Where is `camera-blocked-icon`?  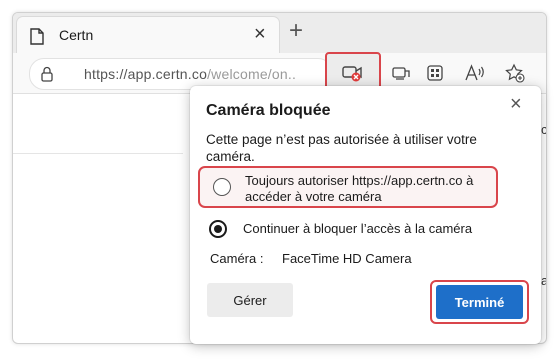
camera-blocked-icon is located at coordinates (352, 74).